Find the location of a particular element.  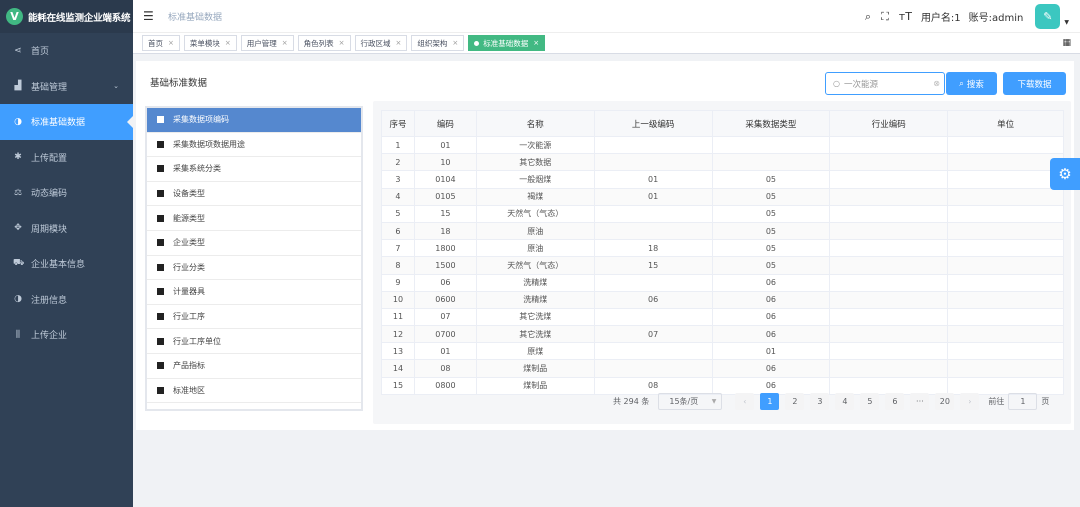

column-header: 编码 is located at coordinates (445, 123).